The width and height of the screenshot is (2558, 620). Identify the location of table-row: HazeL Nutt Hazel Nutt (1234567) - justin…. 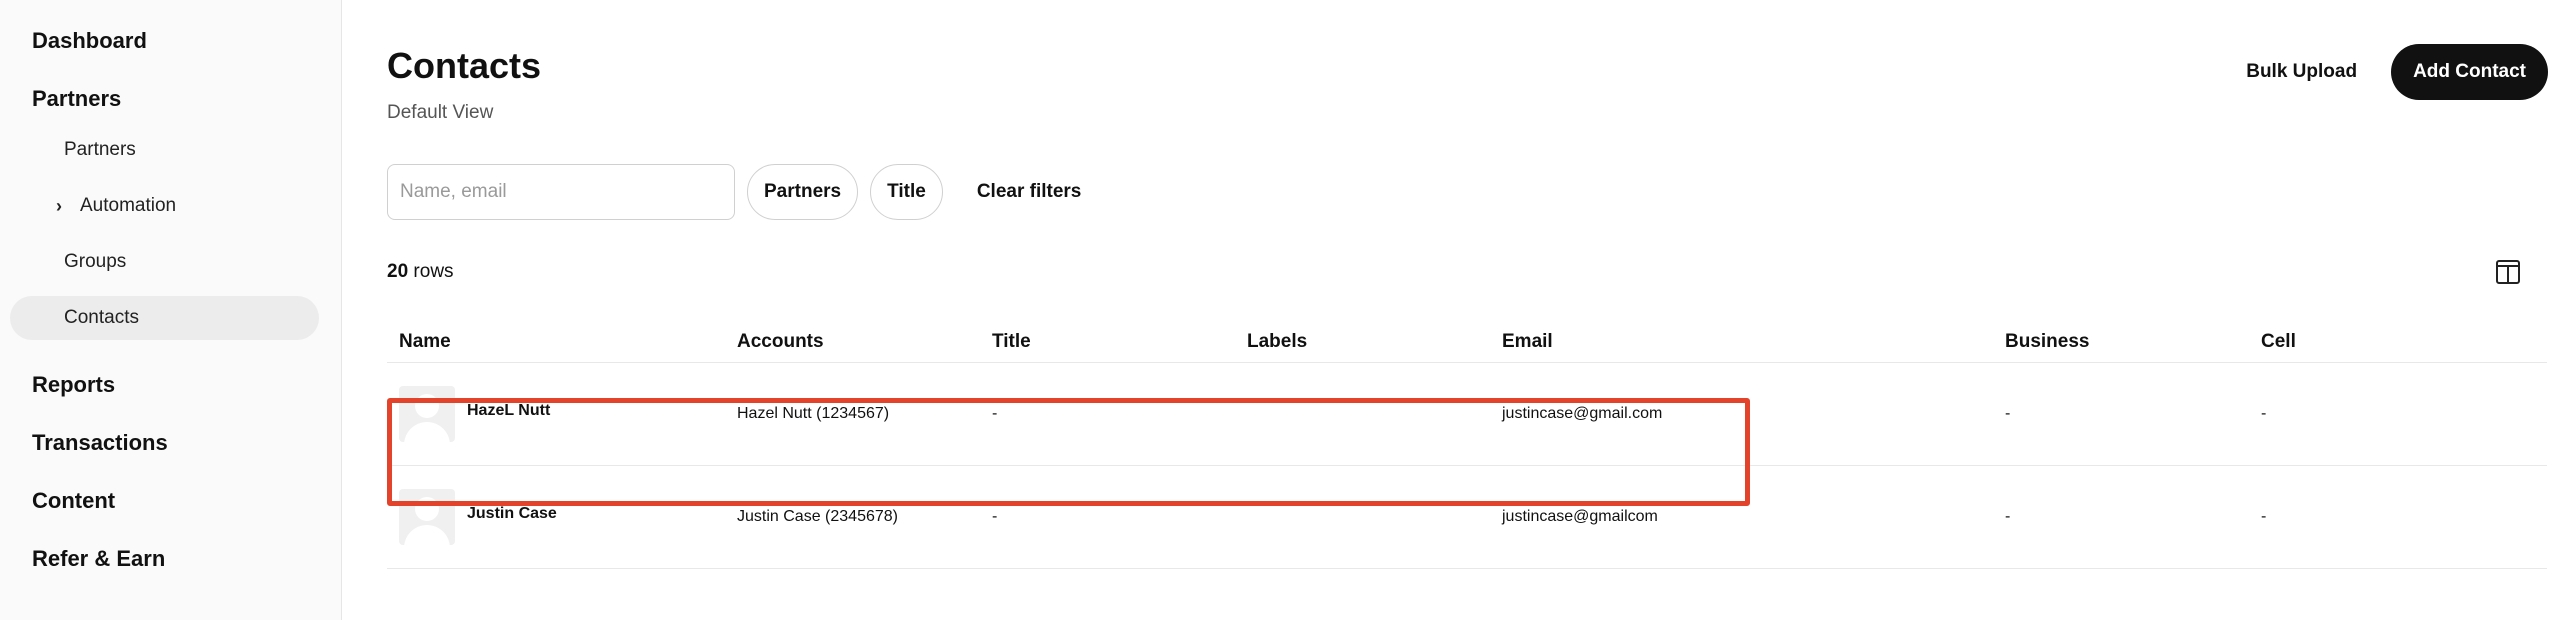
(1467, 414).